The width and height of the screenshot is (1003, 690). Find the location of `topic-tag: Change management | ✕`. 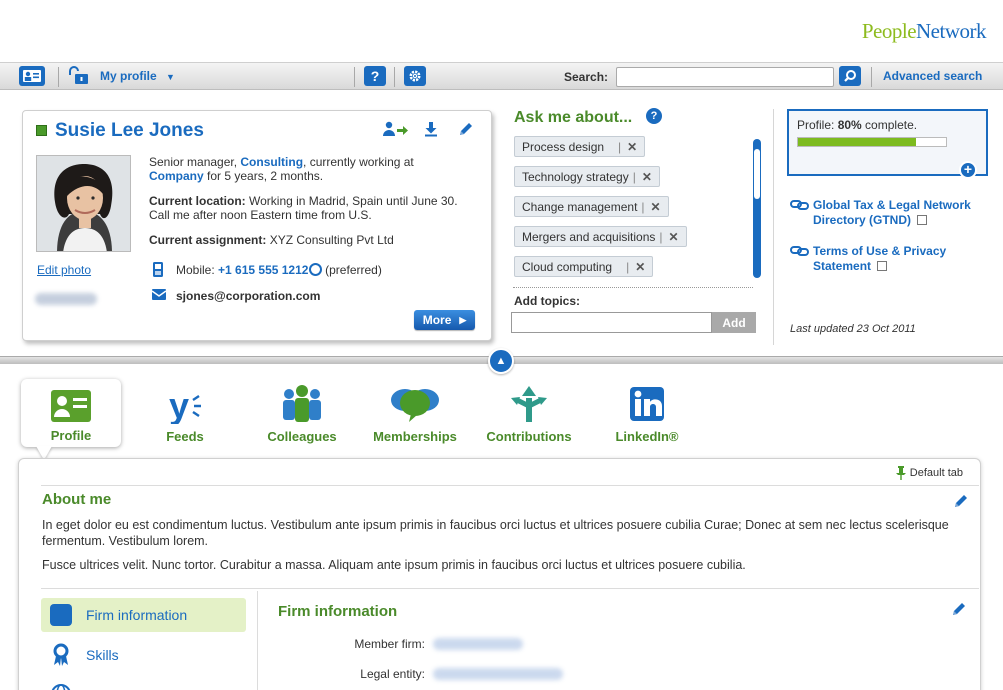

topic-tag: Change management | ✕ is located at coordinates (591, 206).